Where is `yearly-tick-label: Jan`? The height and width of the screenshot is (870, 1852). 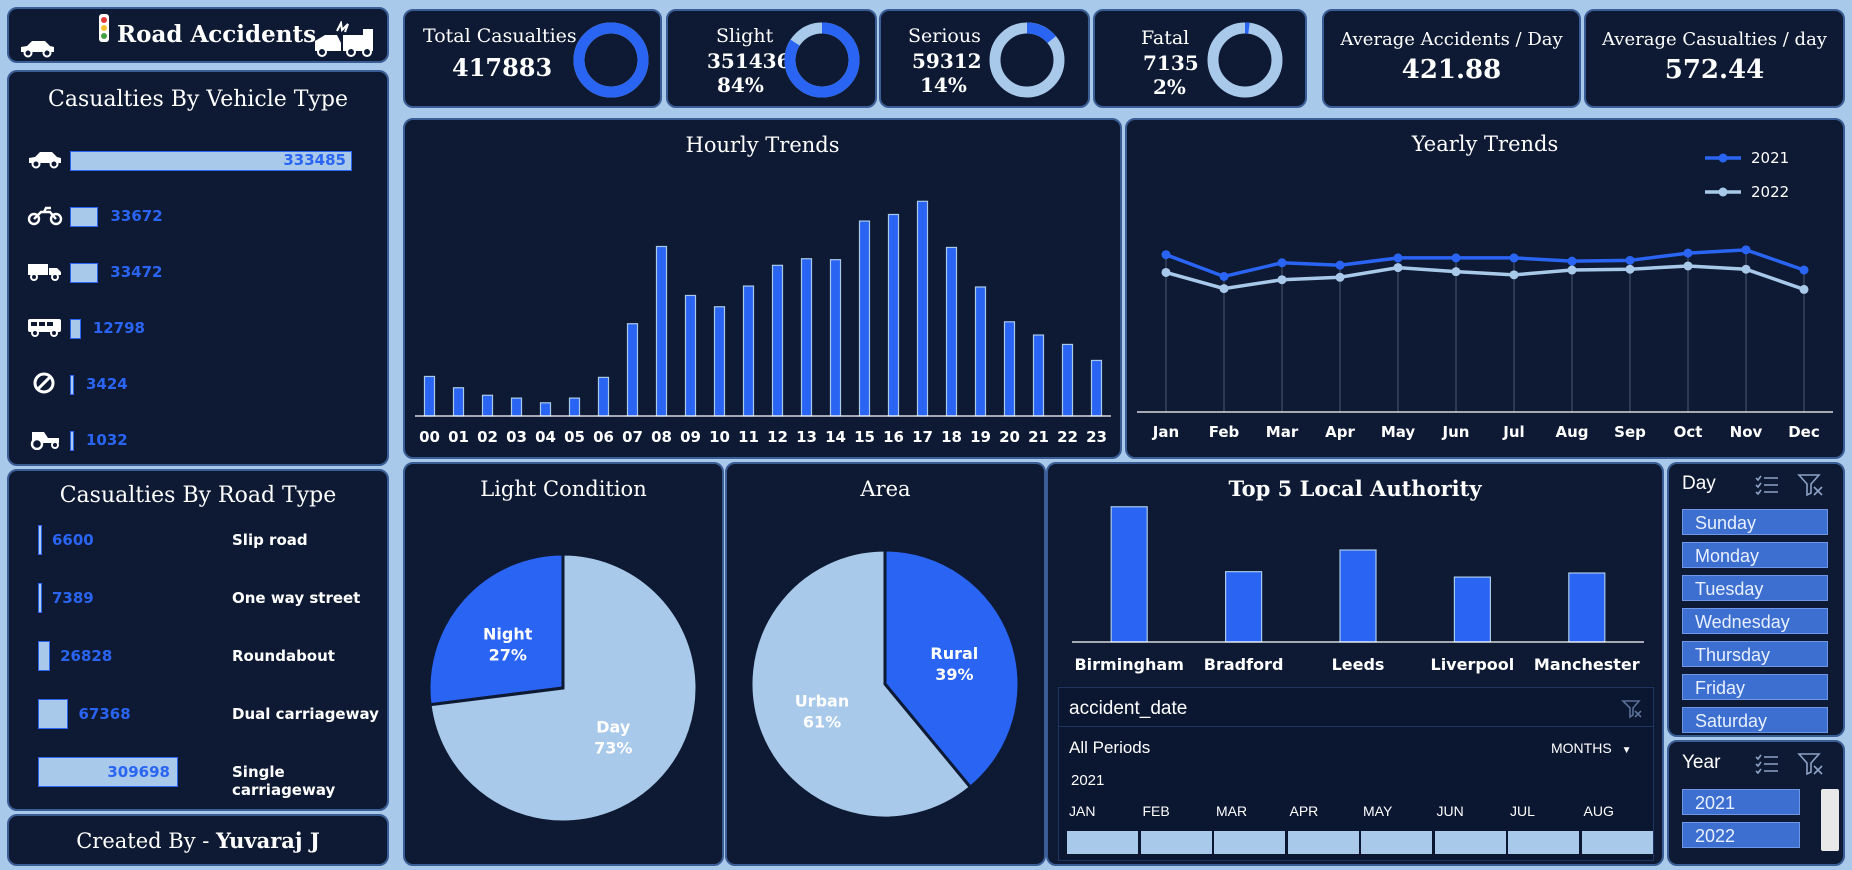 yearly-tick-label: Jan is located at coordinates (1165, 432).